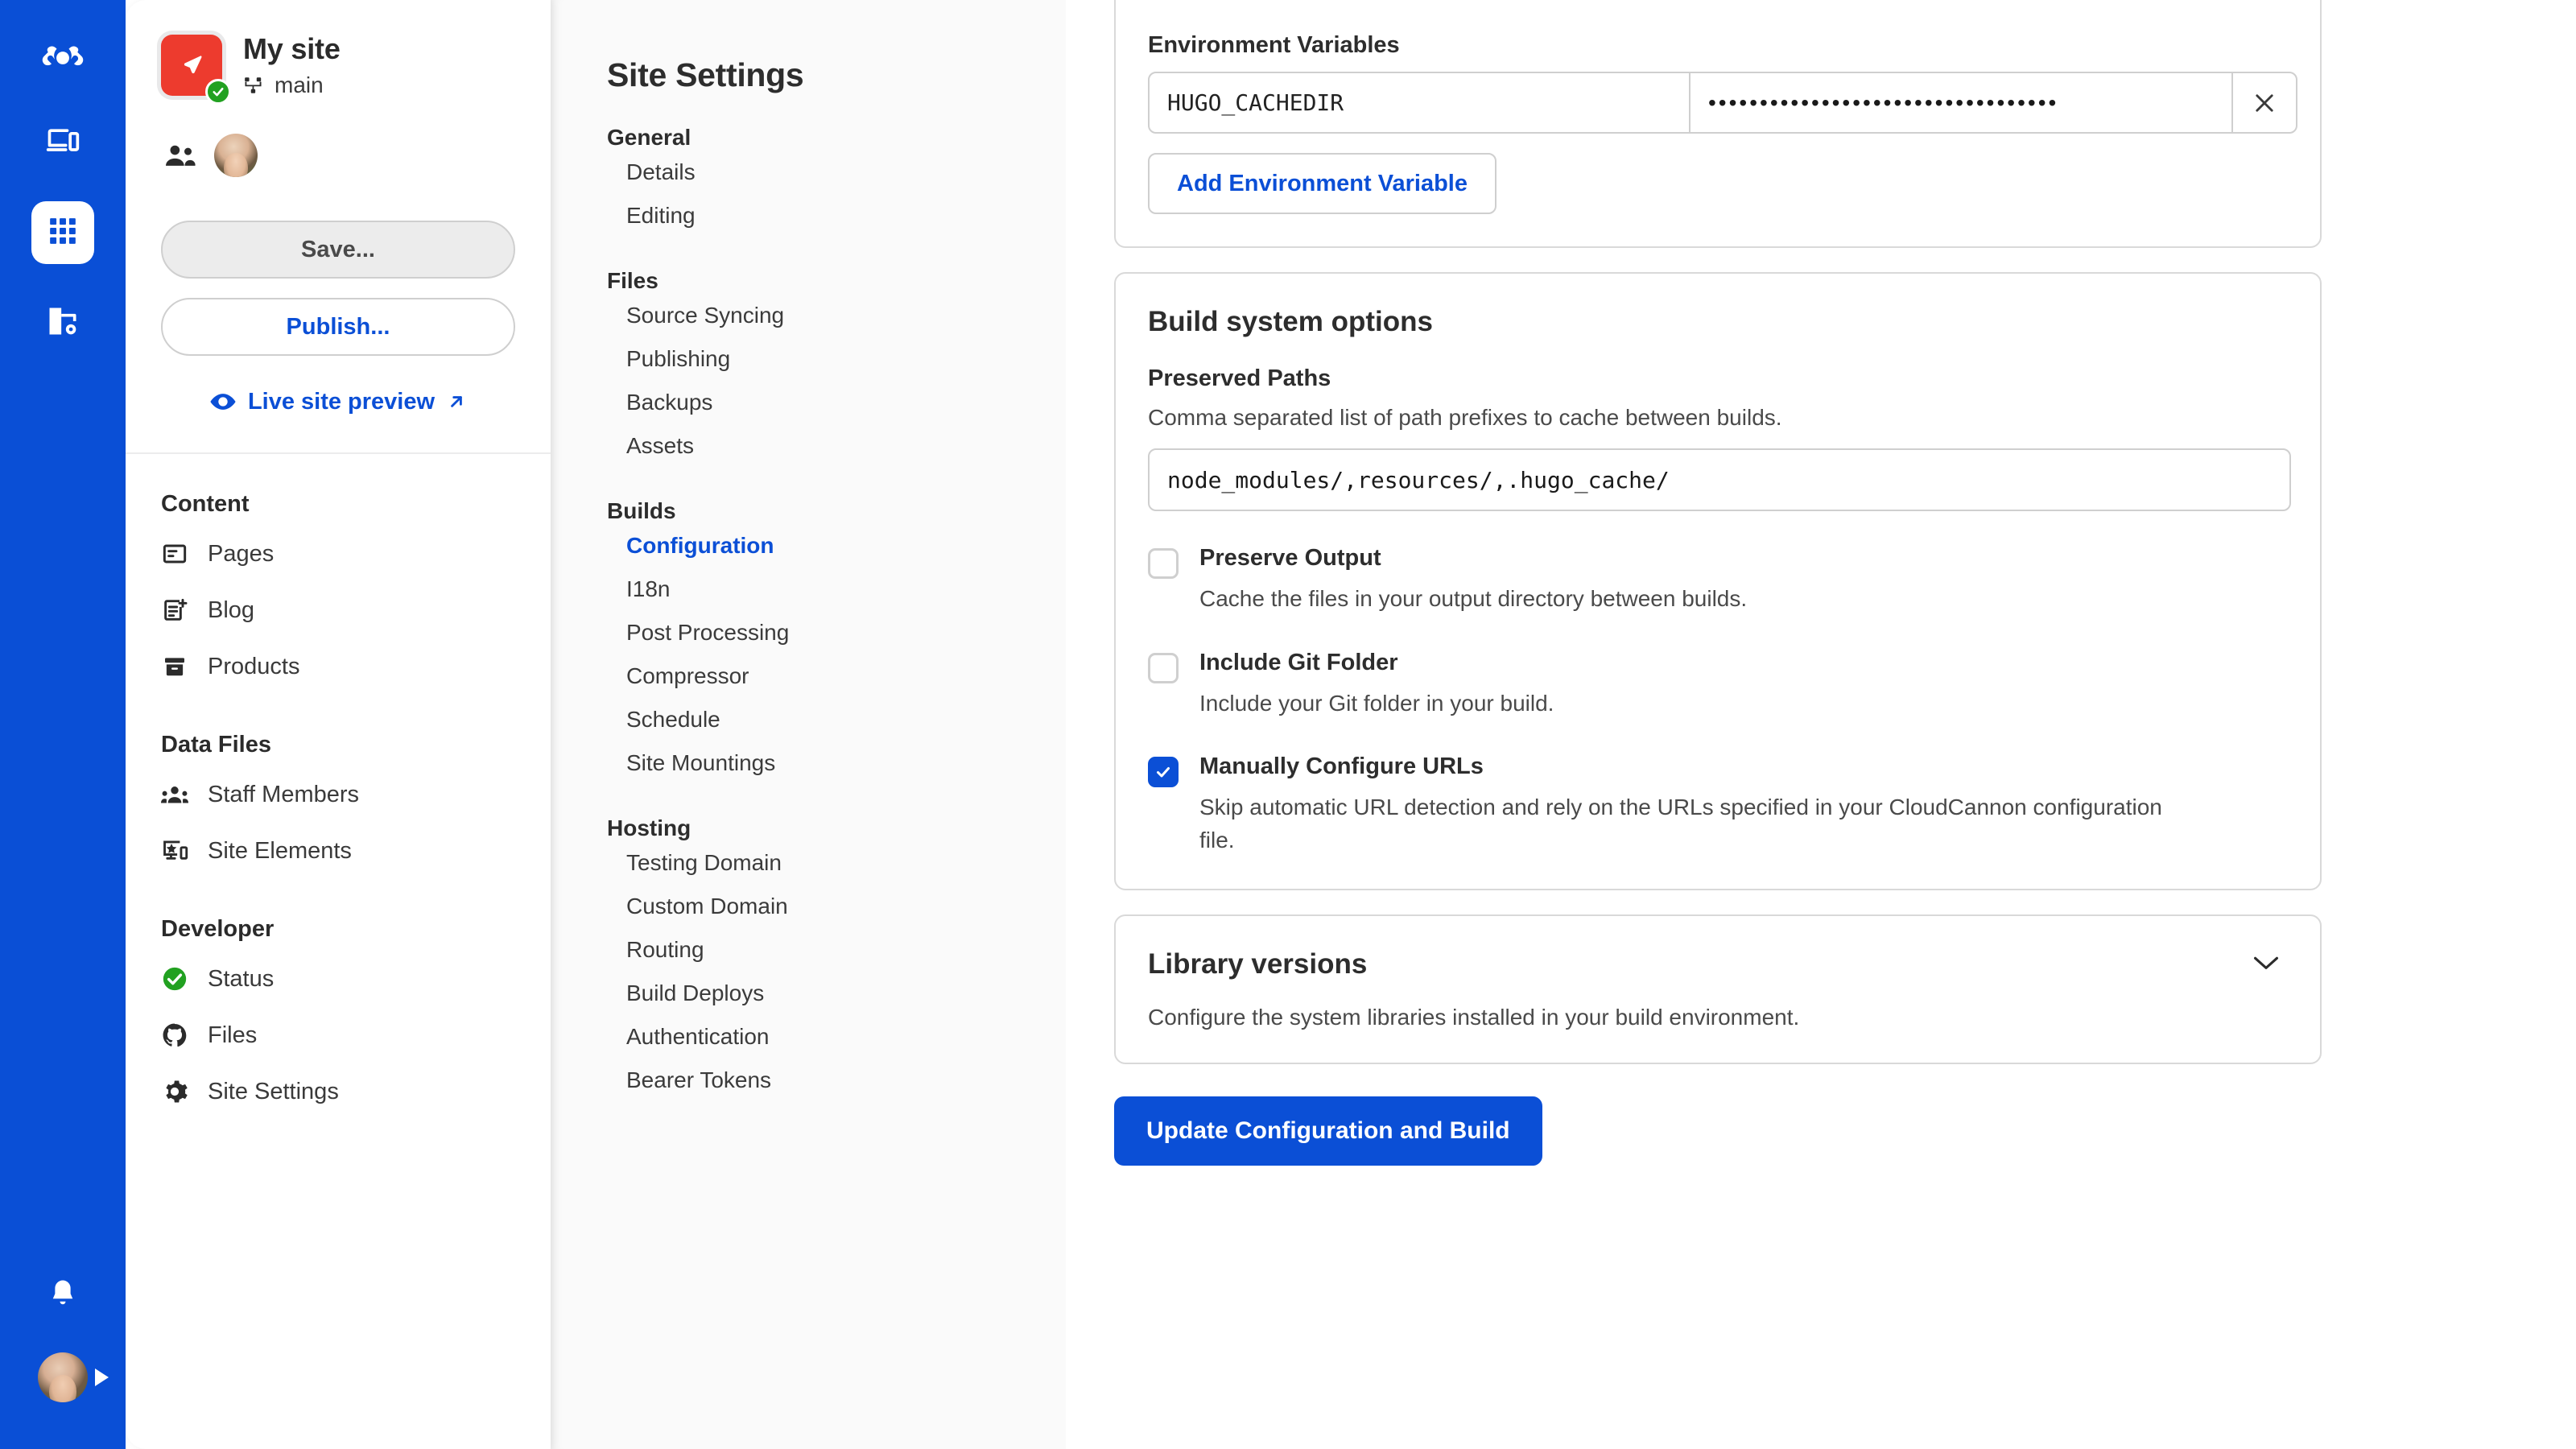 This screenshot has height=1449, width=2576. Describe the element at coordinates (1420, 102) in the screenshot. I see `env-key-input: HUGO_CACHEDIR` at that location.